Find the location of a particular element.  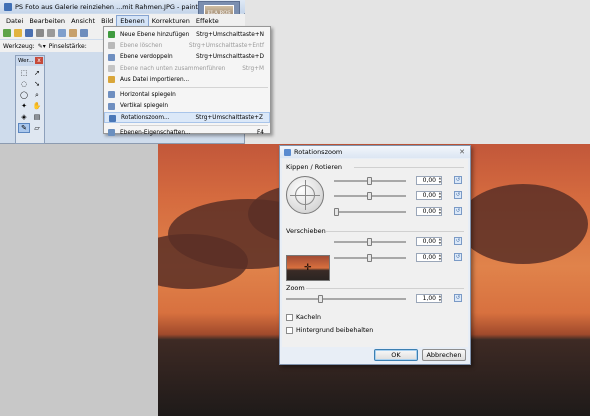

tools-window: Wer... x ⬚ ➚ ◌ ➘ ◯ ⌕ ✦ ✋ ◈ ▤ ✎ ▱ is located at coordinates (30, 99).